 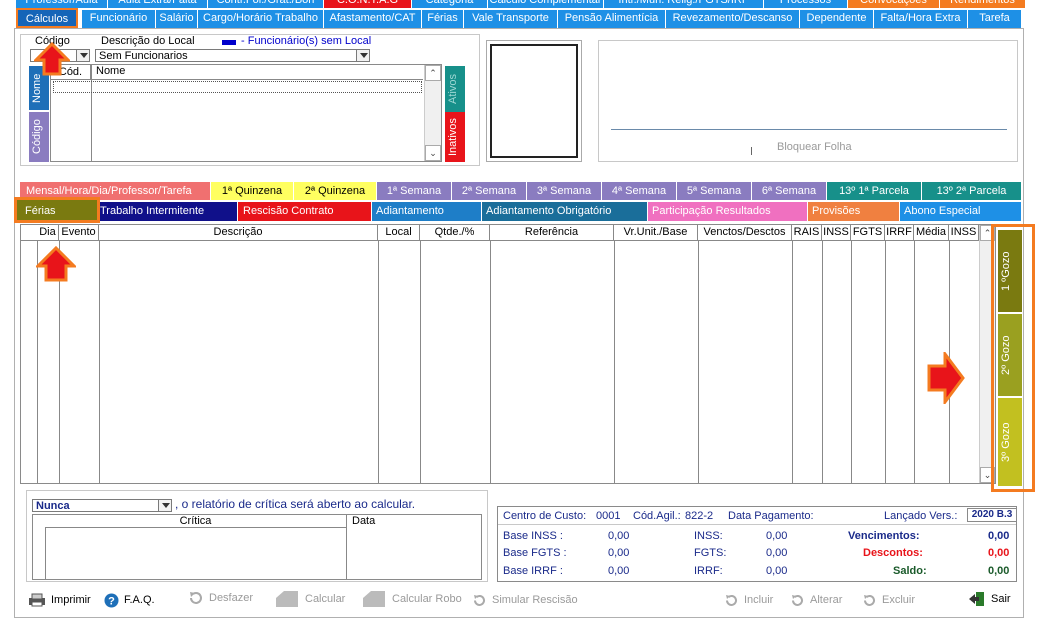 What do you see at coordinates (238, 232) in the screenshot?
I see `col-descricao: Descrição` at bounding box center [238, 232].